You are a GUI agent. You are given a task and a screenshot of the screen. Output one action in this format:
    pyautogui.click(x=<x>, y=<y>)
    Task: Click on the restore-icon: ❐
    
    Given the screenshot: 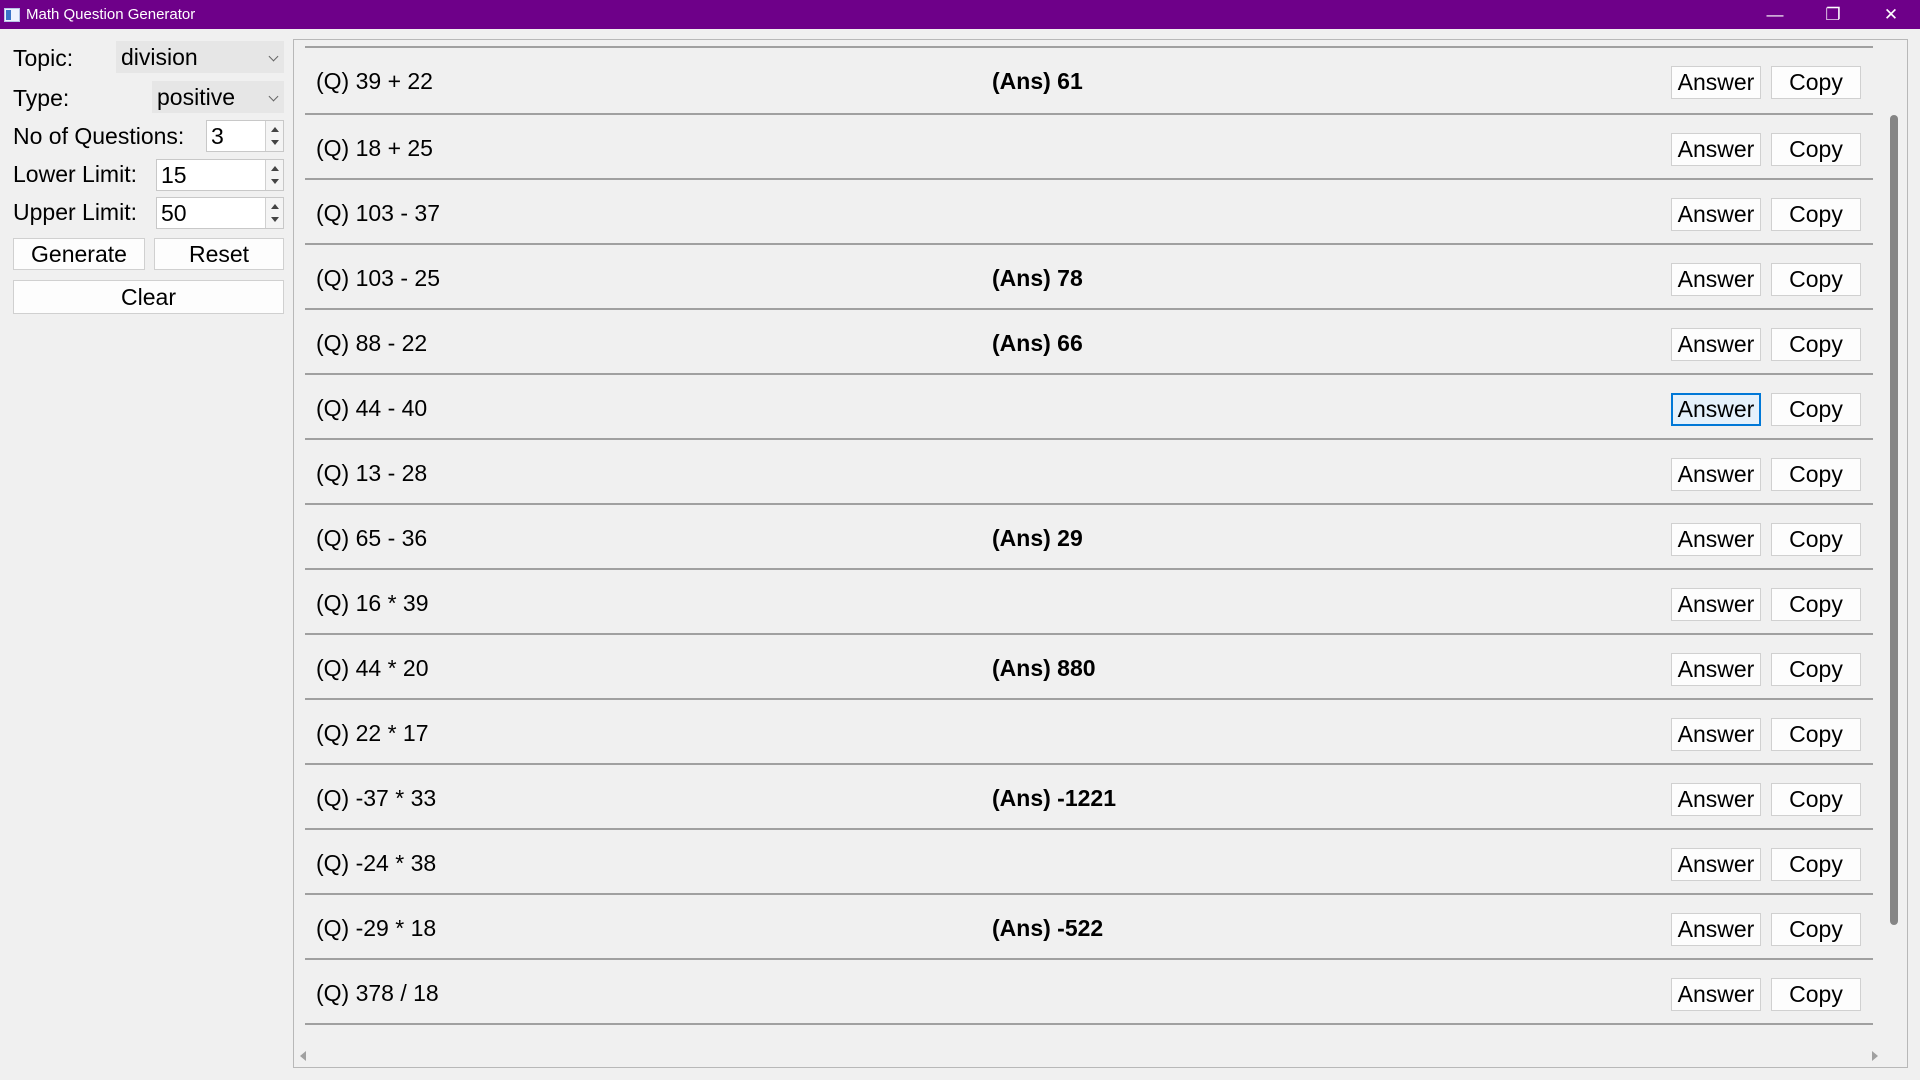 What is the action you would take?
    pyautogui.click(x=1833, y=14)
    